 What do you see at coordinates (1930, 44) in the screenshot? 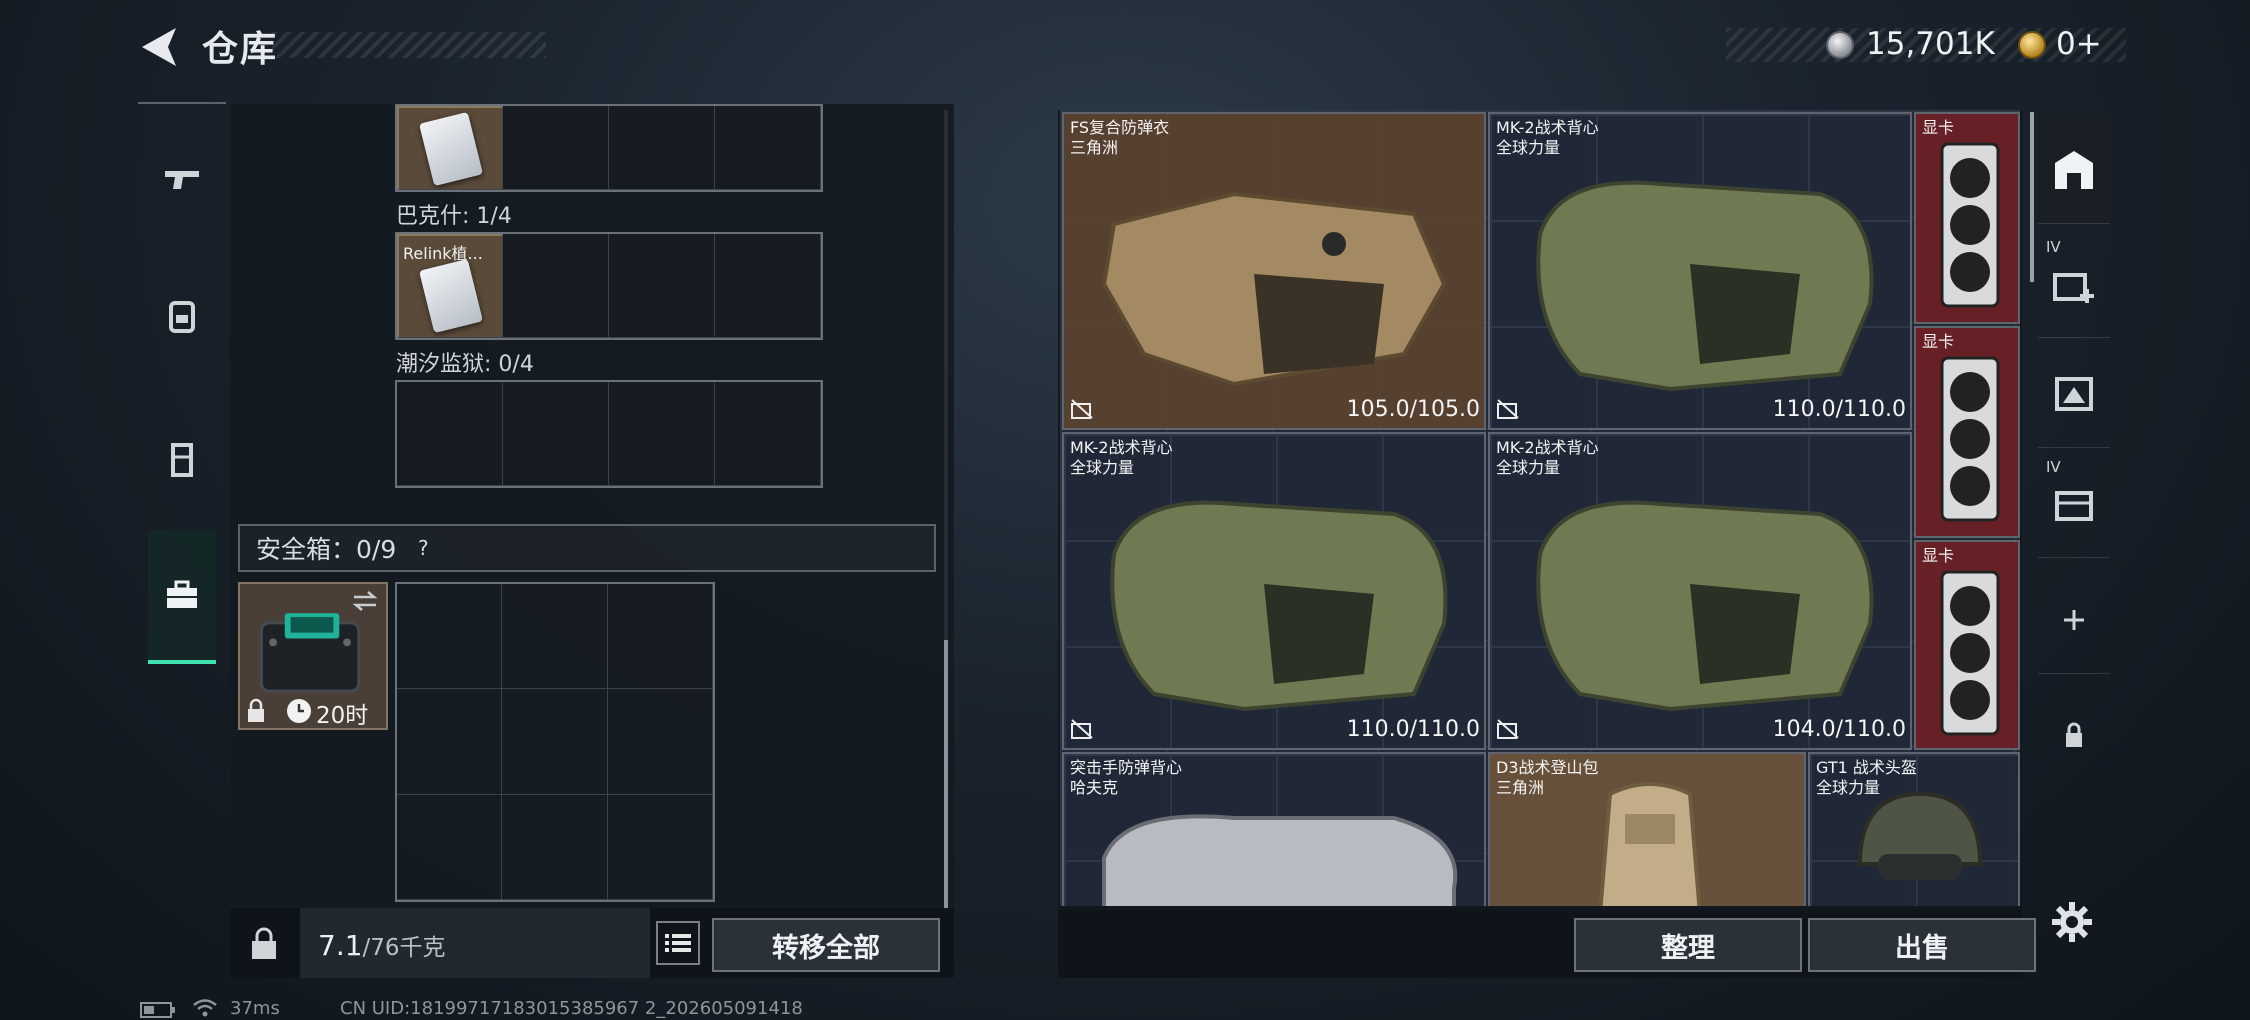
I see `currency-silver: 15,701K` at bounding box center [1930, 44].